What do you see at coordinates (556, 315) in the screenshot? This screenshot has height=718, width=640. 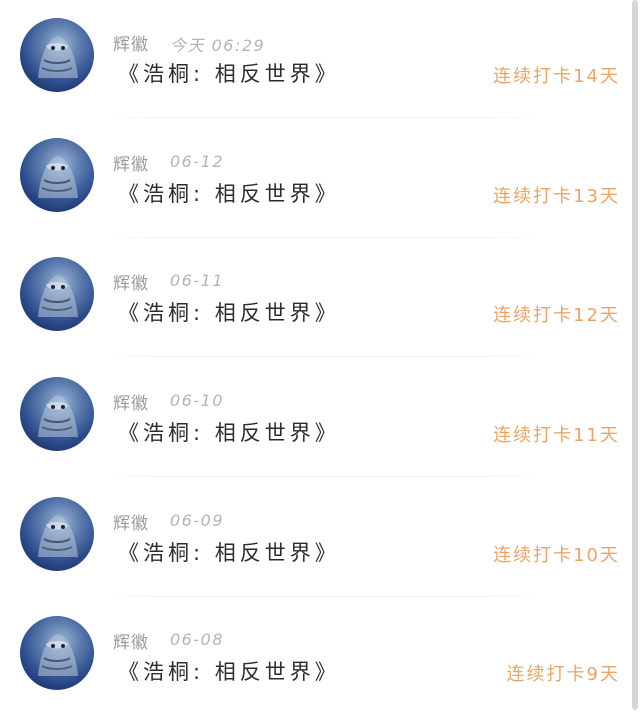 I see `streak-label: 连续打卡12天` at bounding box center [556, 315].